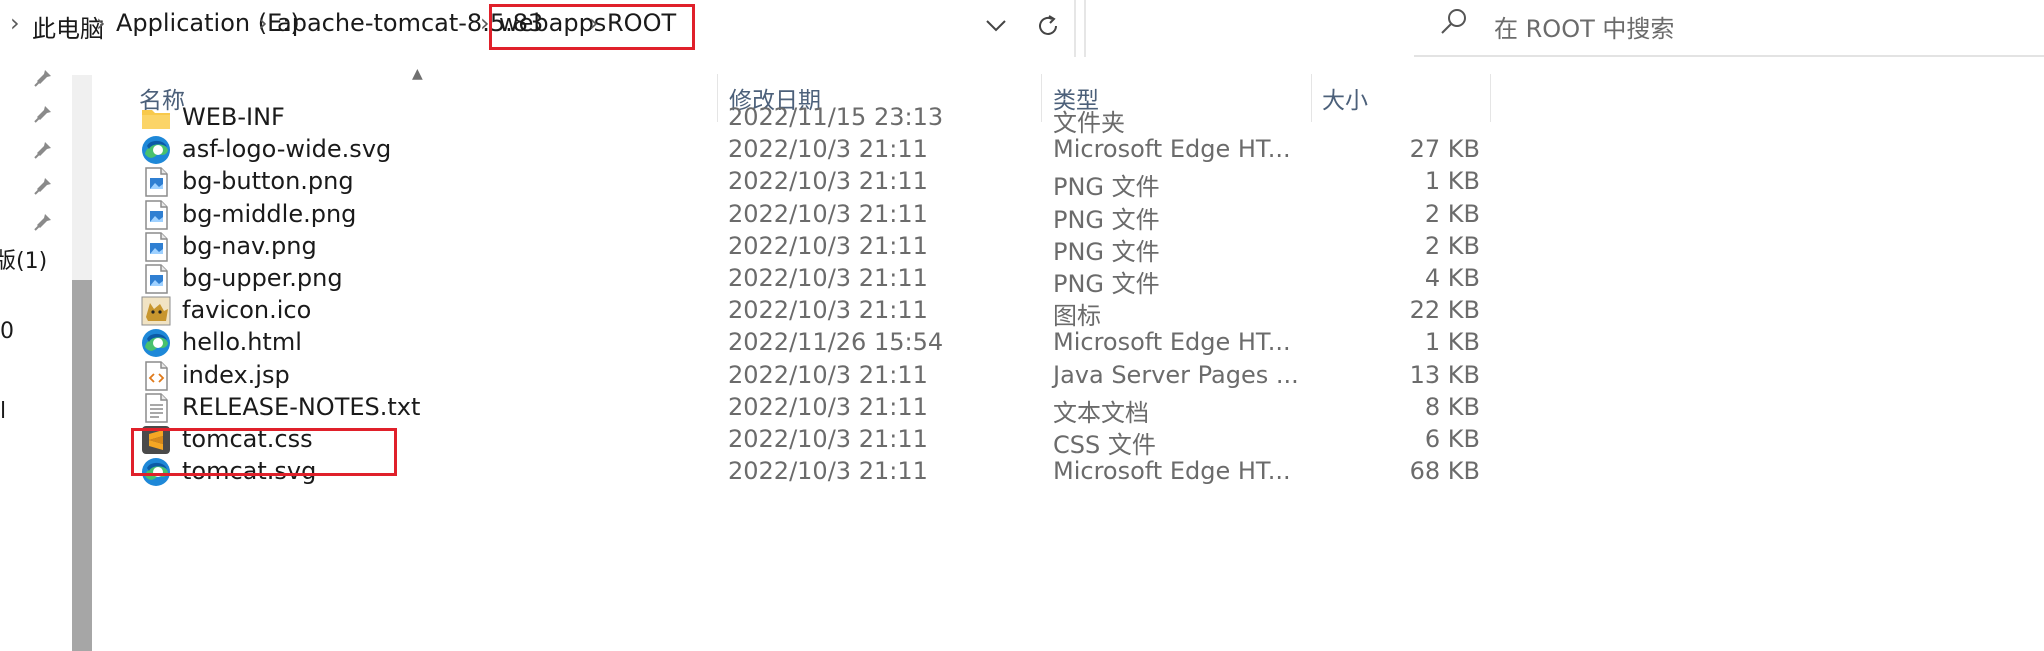 Image resolution: width=2044 pixels, height=651 pixels. Describe the element at coordinates (269, 213) in the screenshot. I see `file-name: bg-middle.png` at that location.